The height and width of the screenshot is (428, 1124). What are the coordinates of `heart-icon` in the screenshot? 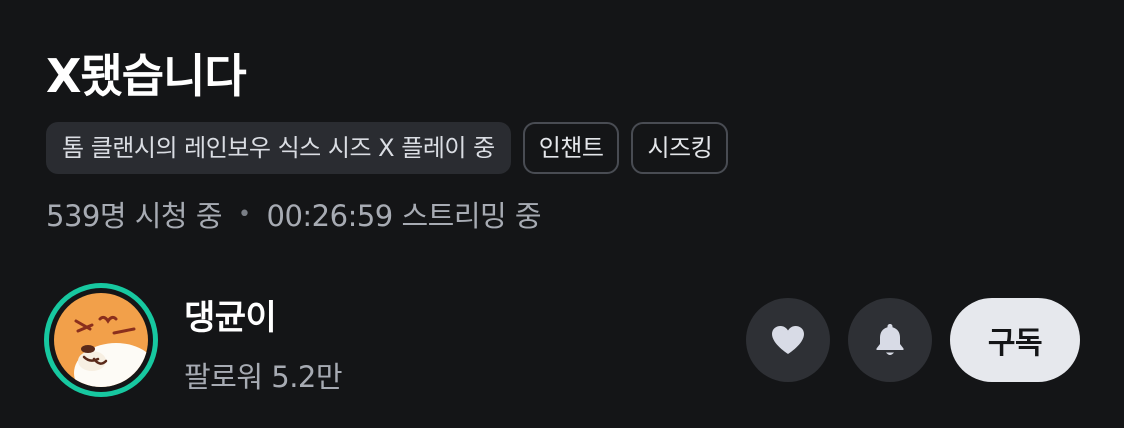 It's located at (788, 340).